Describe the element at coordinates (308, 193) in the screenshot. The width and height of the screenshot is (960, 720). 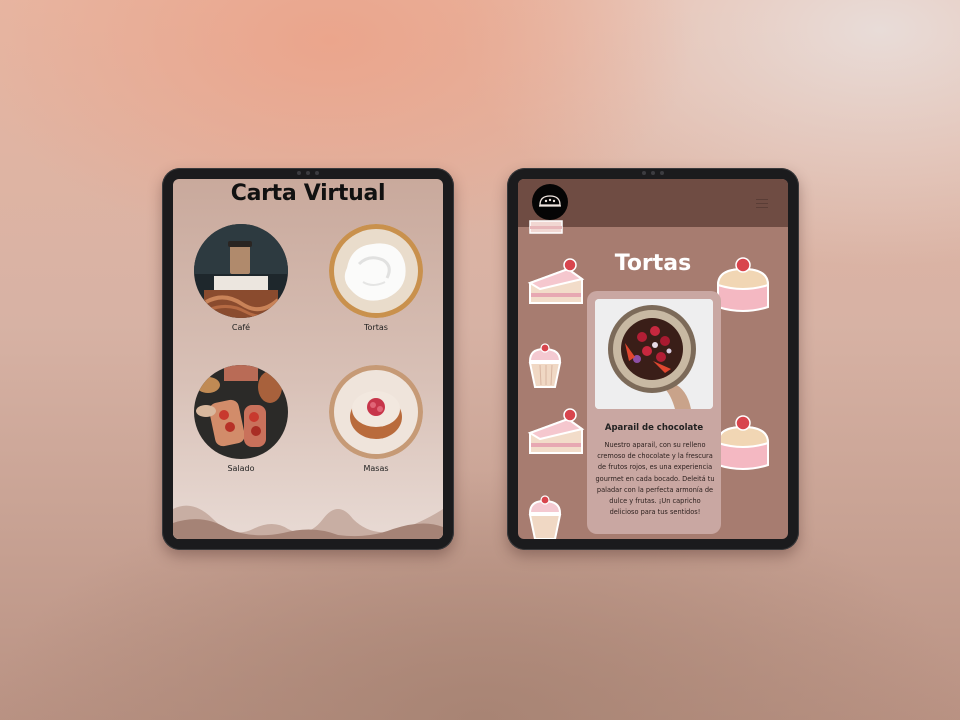
I see `page-title: Carta Virtual` at that location.